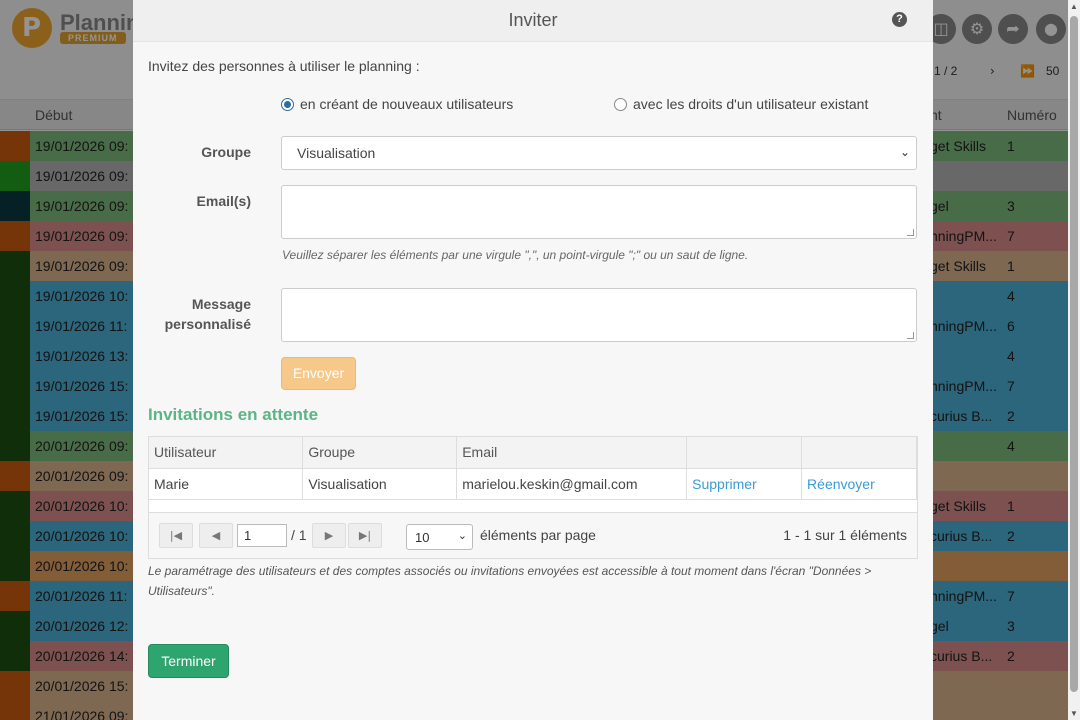  I want to click on radio-new-users: en créant de nouveaux utilisateurs, so click(397, 104).